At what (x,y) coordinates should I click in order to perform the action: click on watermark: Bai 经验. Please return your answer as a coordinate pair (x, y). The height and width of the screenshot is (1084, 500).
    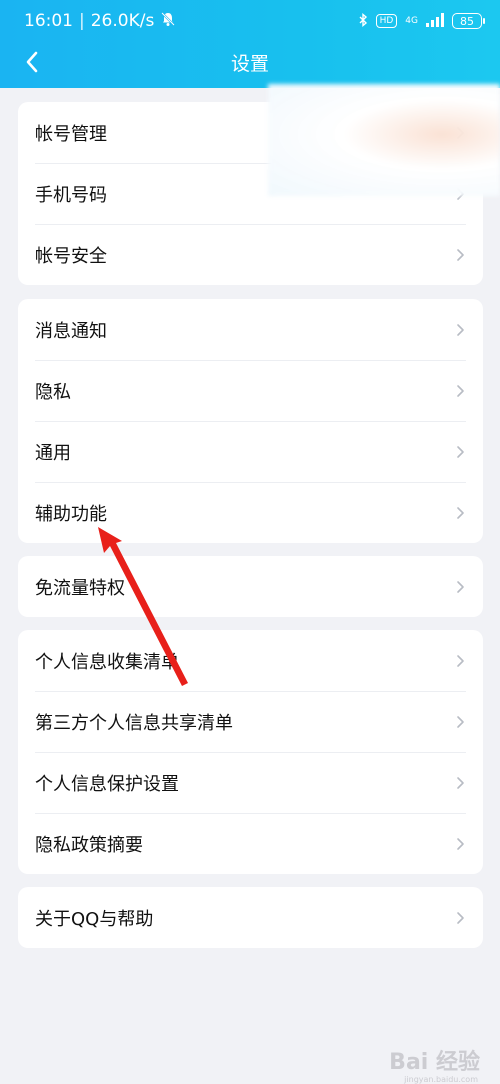
    Looking at the image, I should click on (434, 1060).